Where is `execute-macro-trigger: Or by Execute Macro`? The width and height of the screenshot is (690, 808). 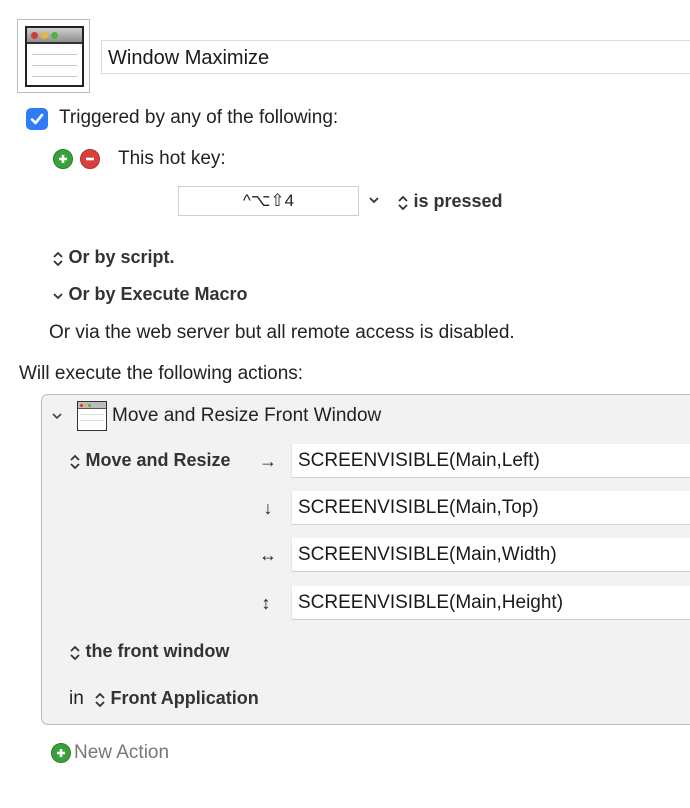 execute-macro-trigger: Or by Execute Macro is located at coordinates (150, 295).